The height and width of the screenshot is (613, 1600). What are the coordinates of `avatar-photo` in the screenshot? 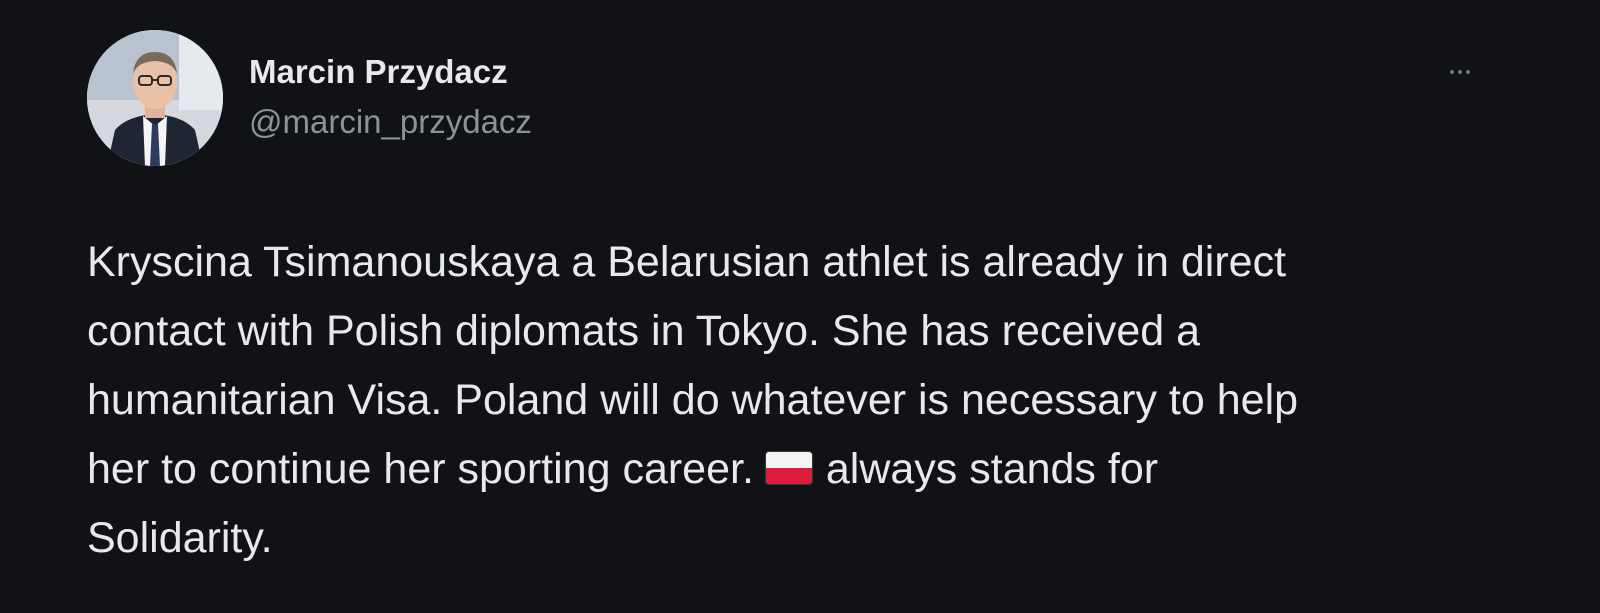 It's located at (155, 98).